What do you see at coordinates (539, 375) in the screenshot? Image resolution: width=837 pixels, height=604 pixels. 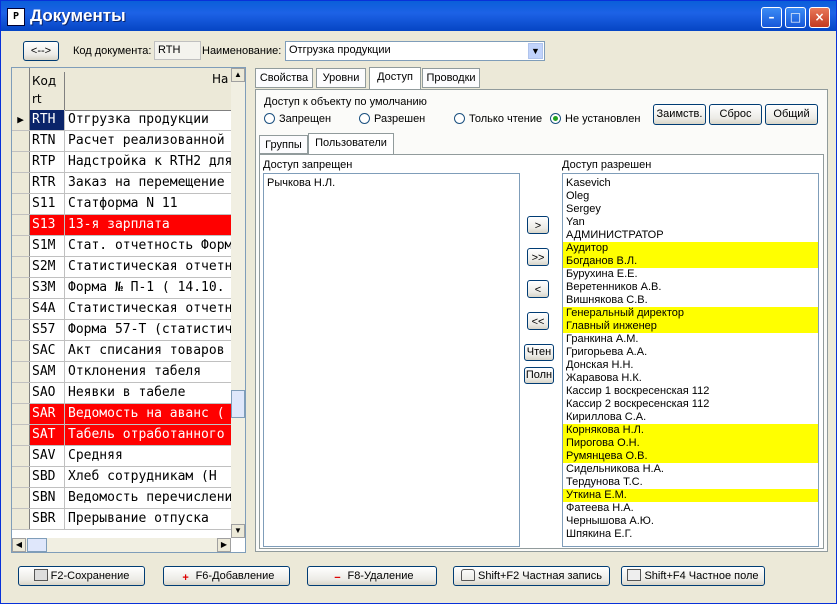 I see `full-access-button: Полн` at bounding box center [539, 375].